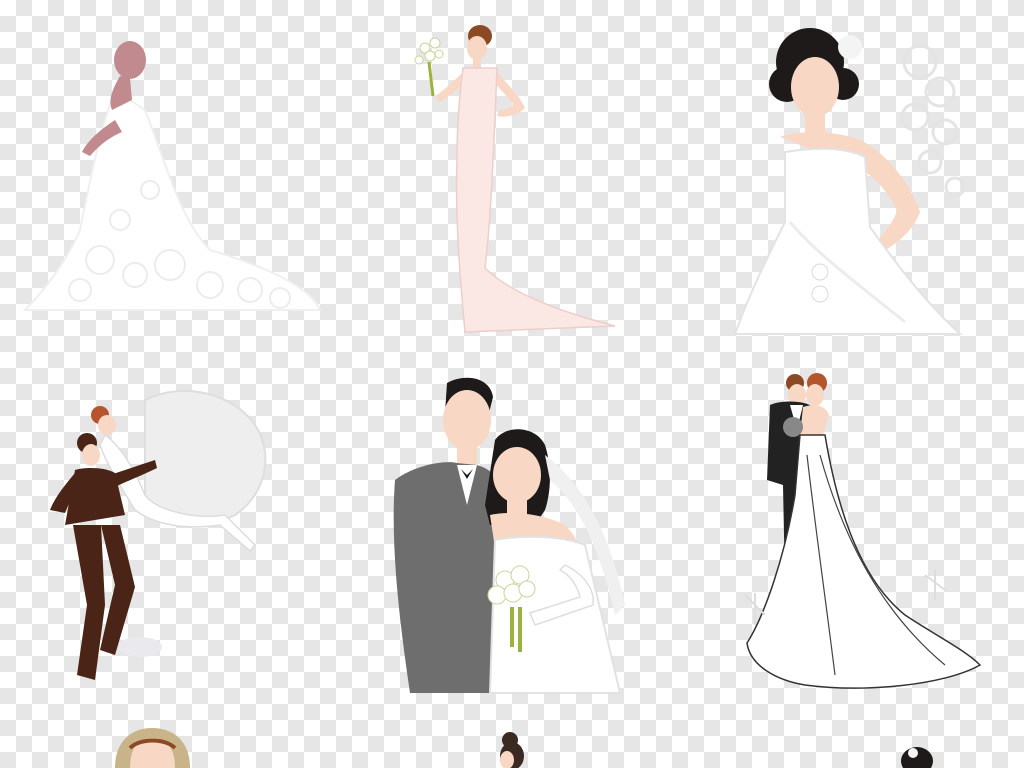 The height and width of the screenshot is (768, 1024). I want to click on lace-bride-silhouette-icon, so click(172, 177).